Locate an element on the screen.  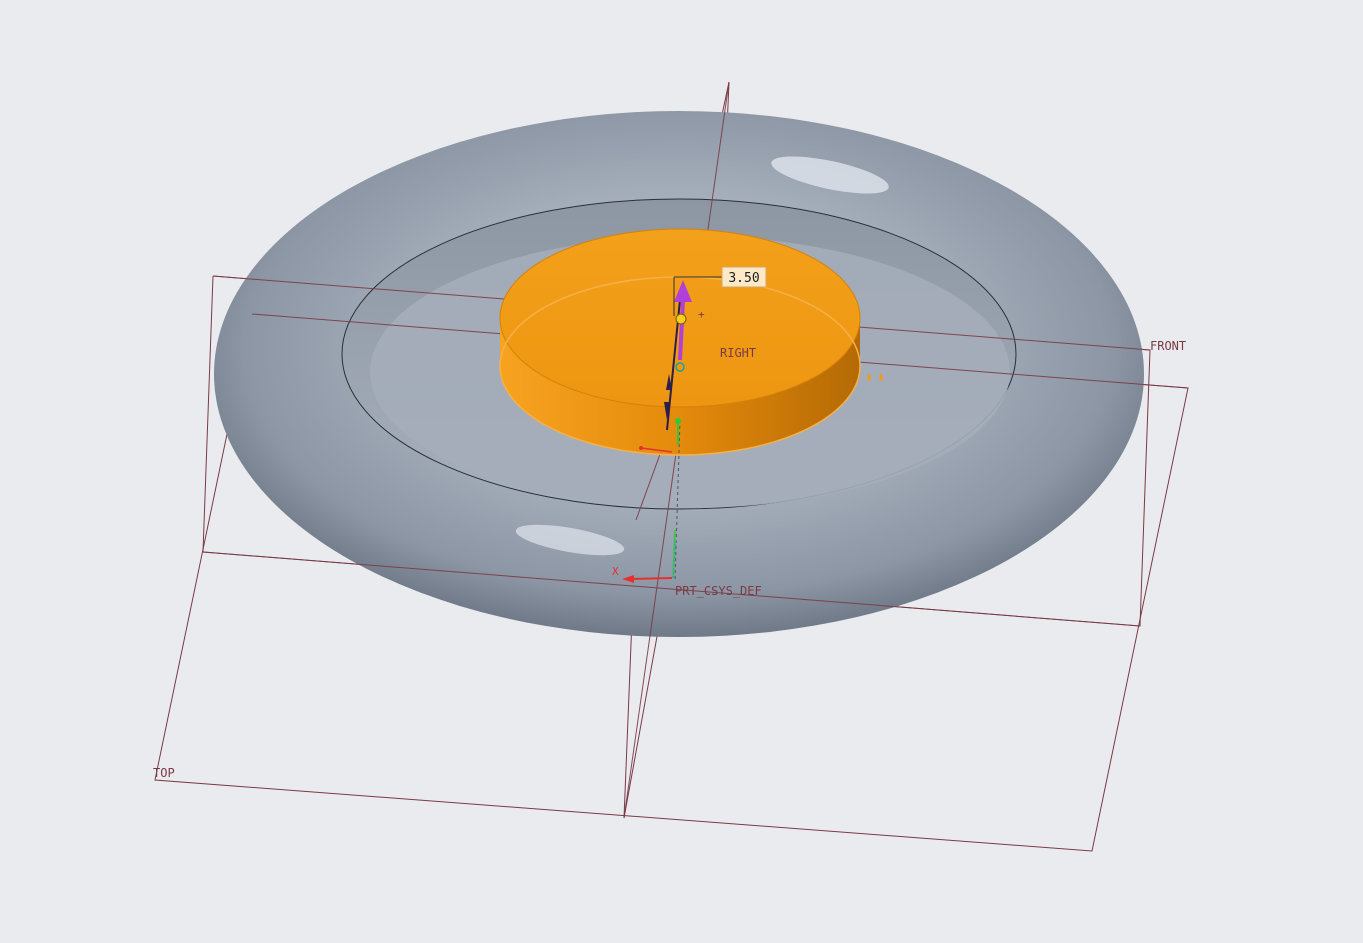
top-plane-label: TOP is located at coordinates (164, 773).